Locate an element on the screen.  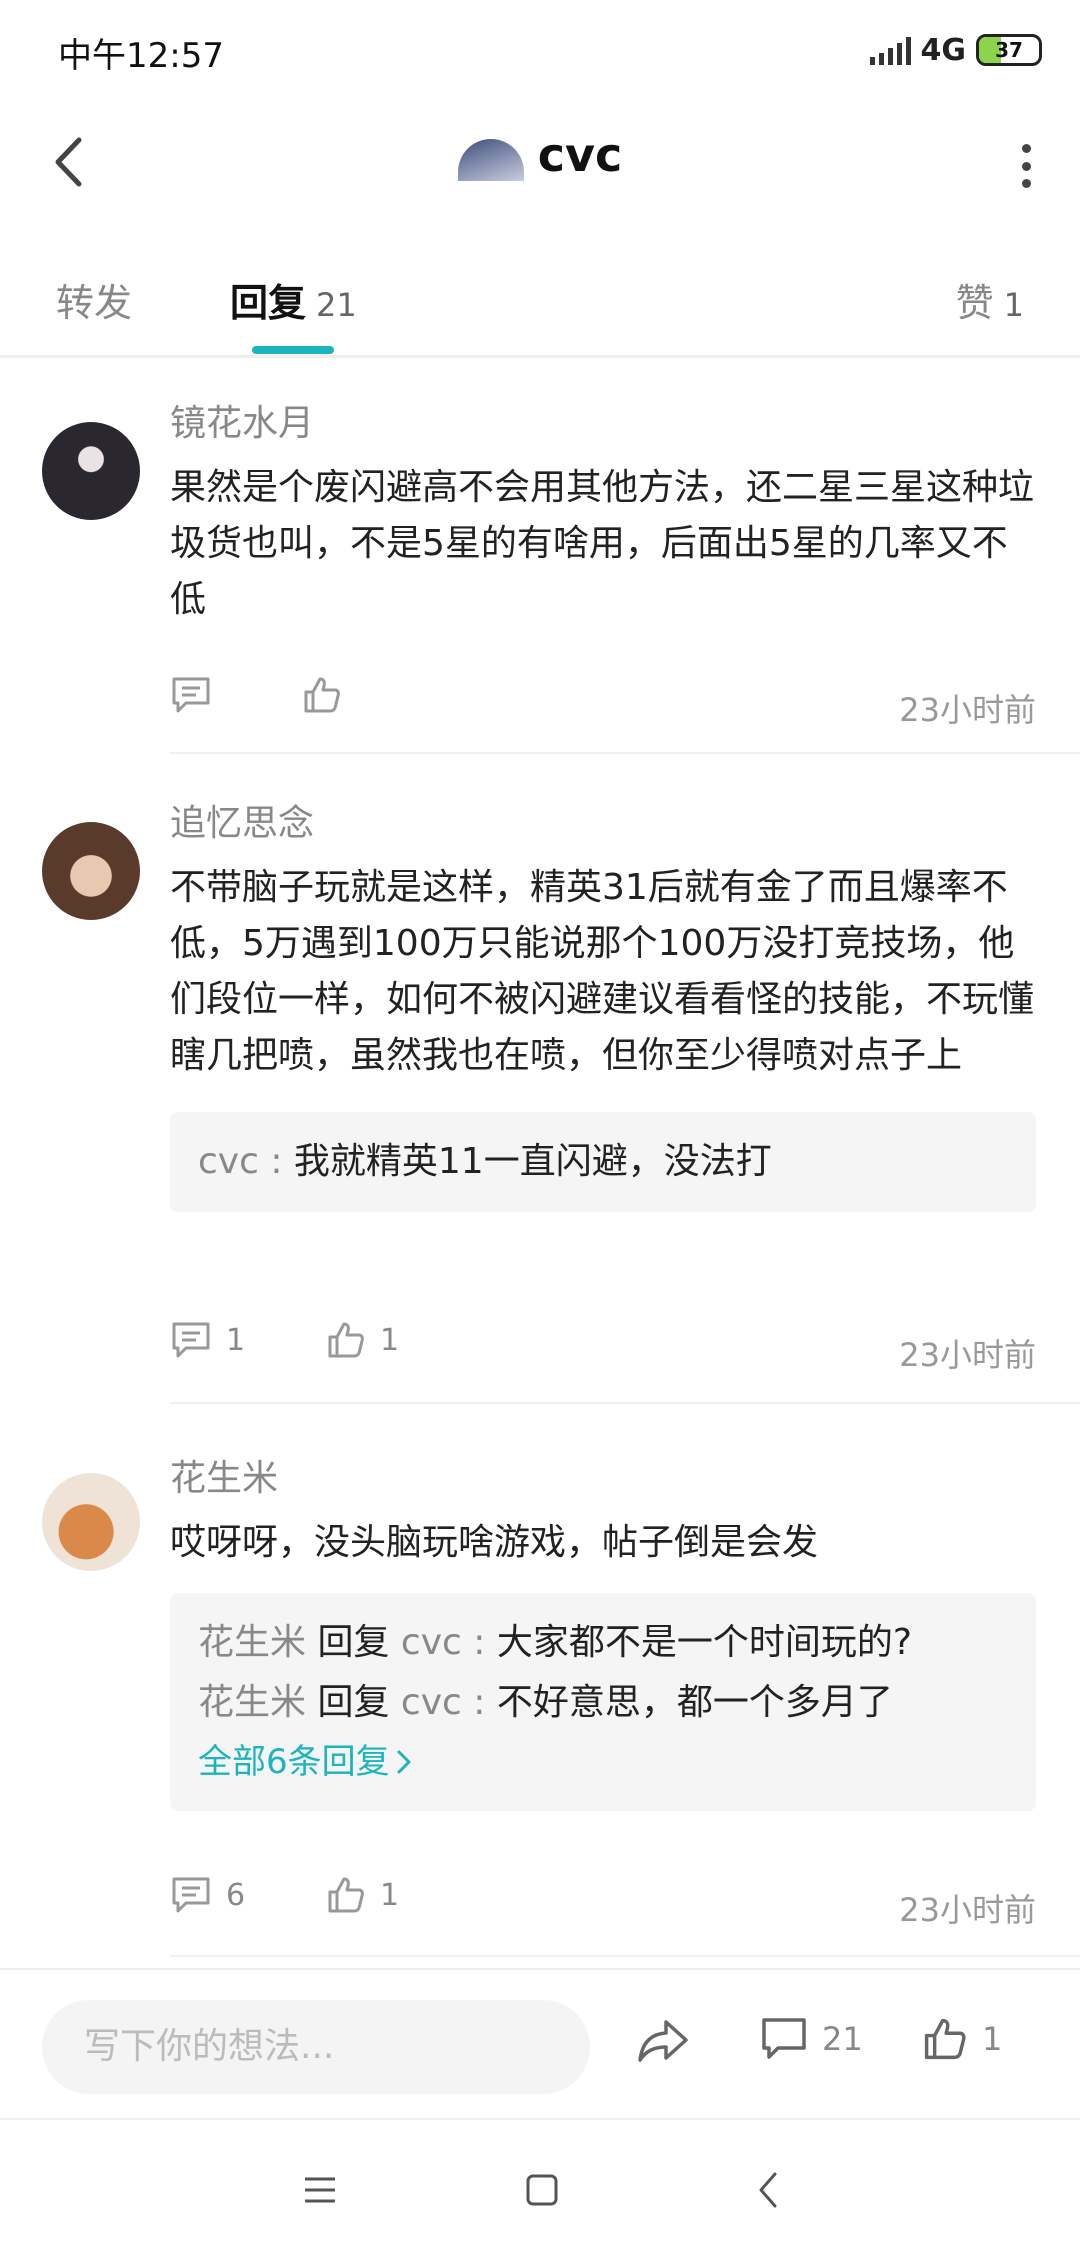
more-menu-icon is located at coordinates (1026, 166).